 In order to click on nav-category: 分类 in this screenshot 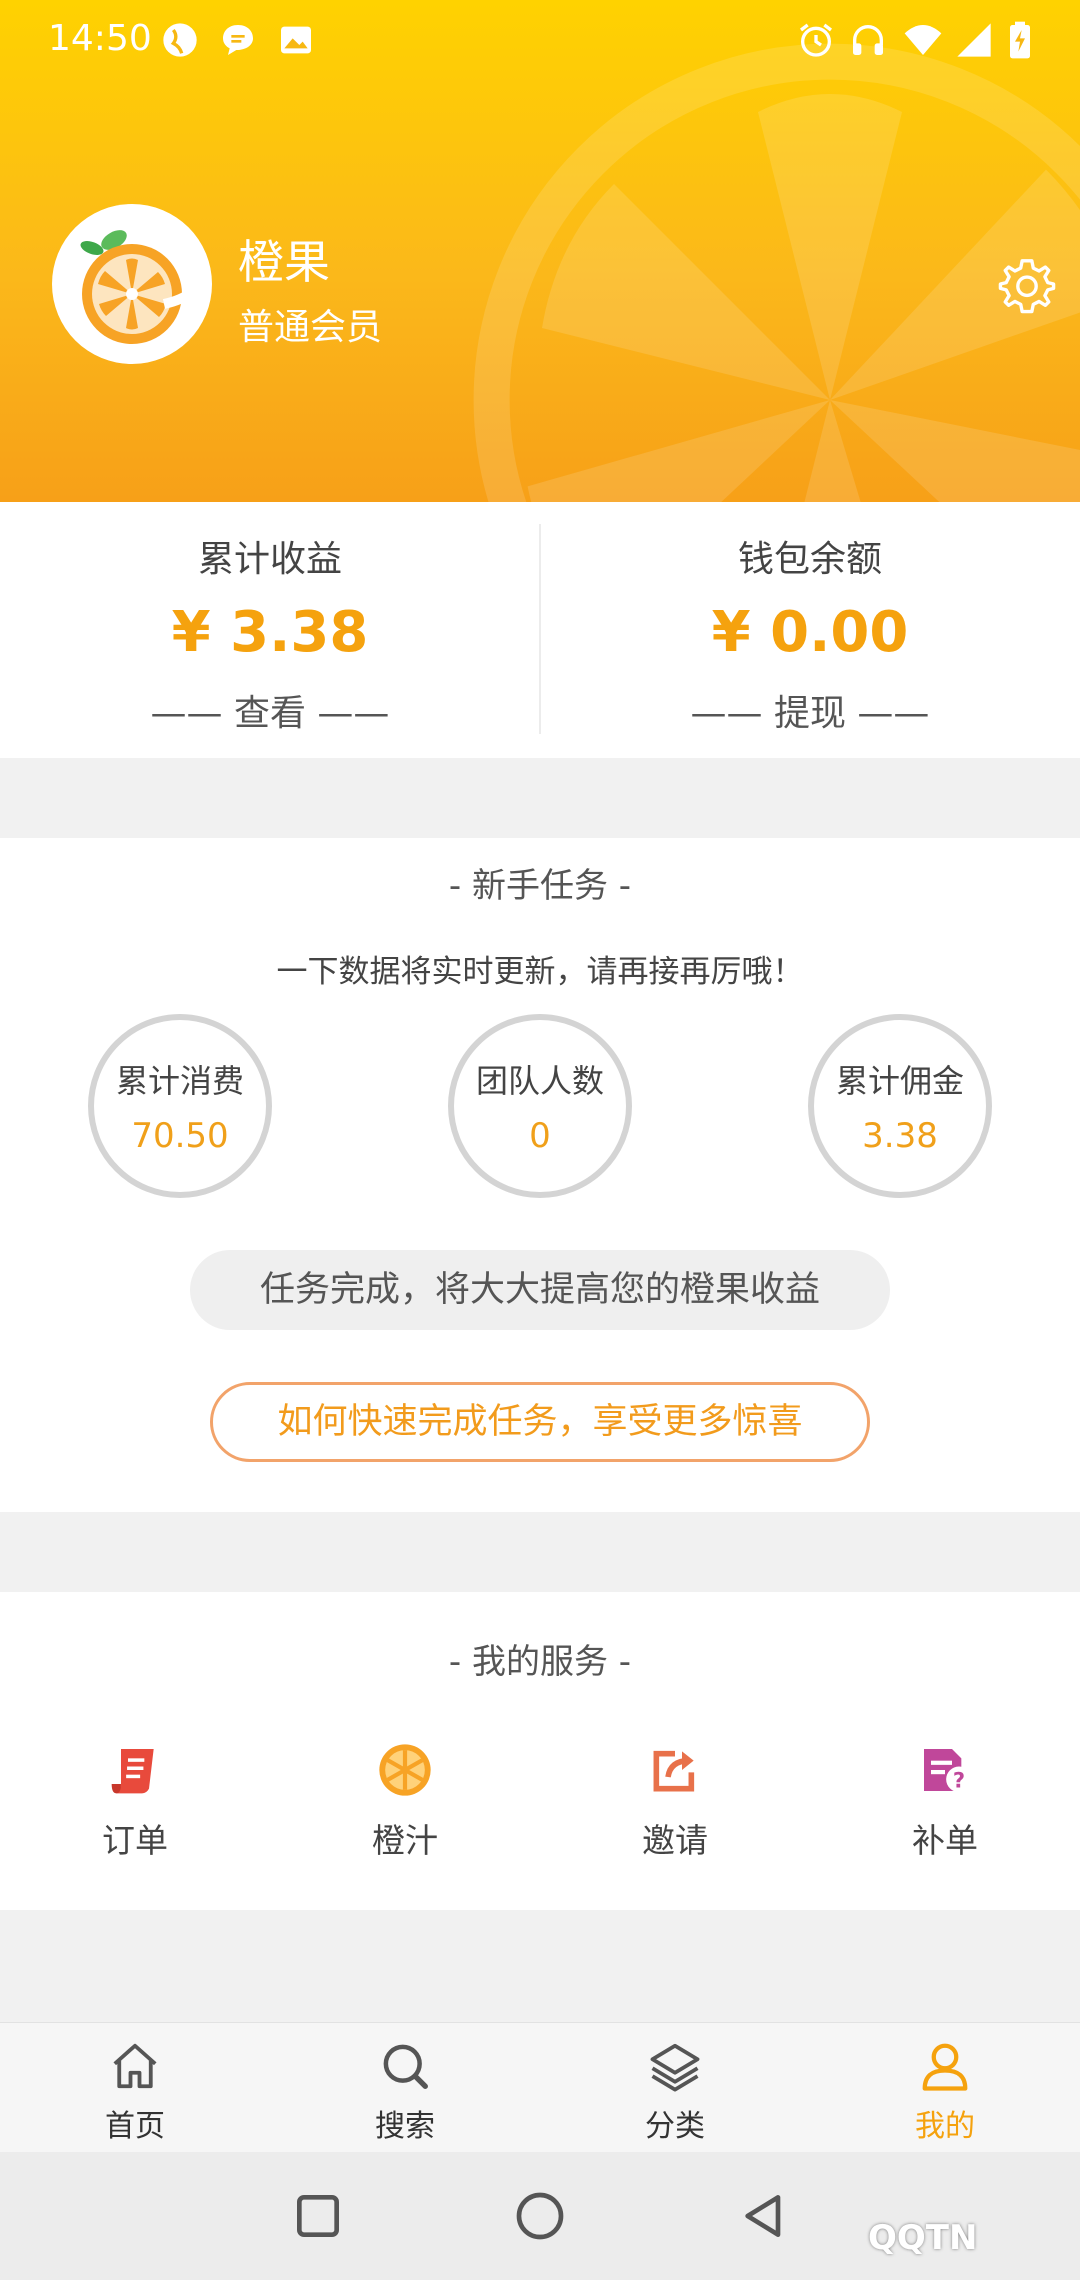, I will do `click(675, 2088)`.